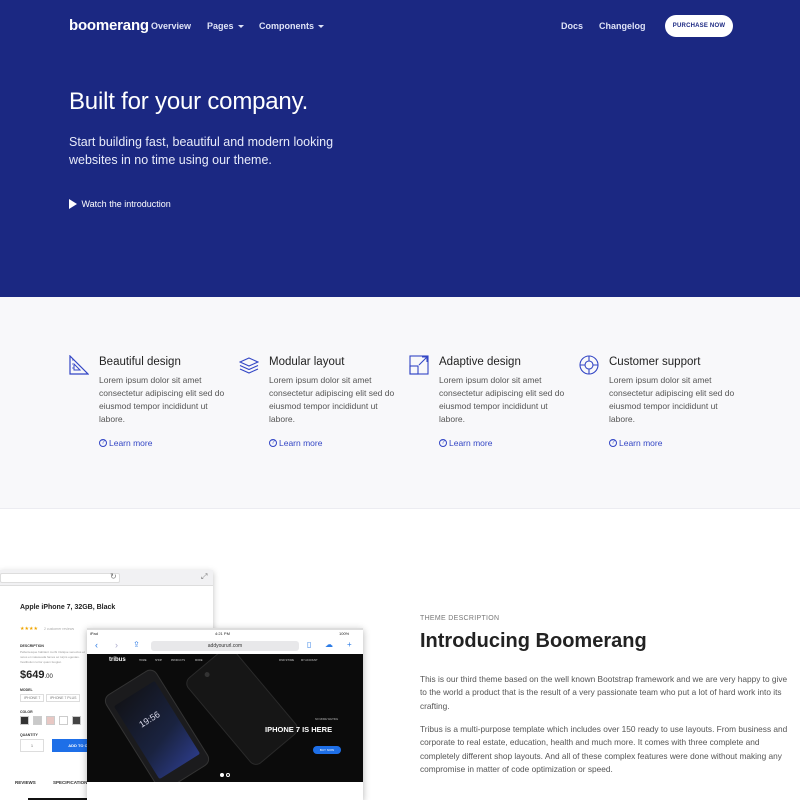  I want to click on nav-components-label: Components, so click(286, 26).